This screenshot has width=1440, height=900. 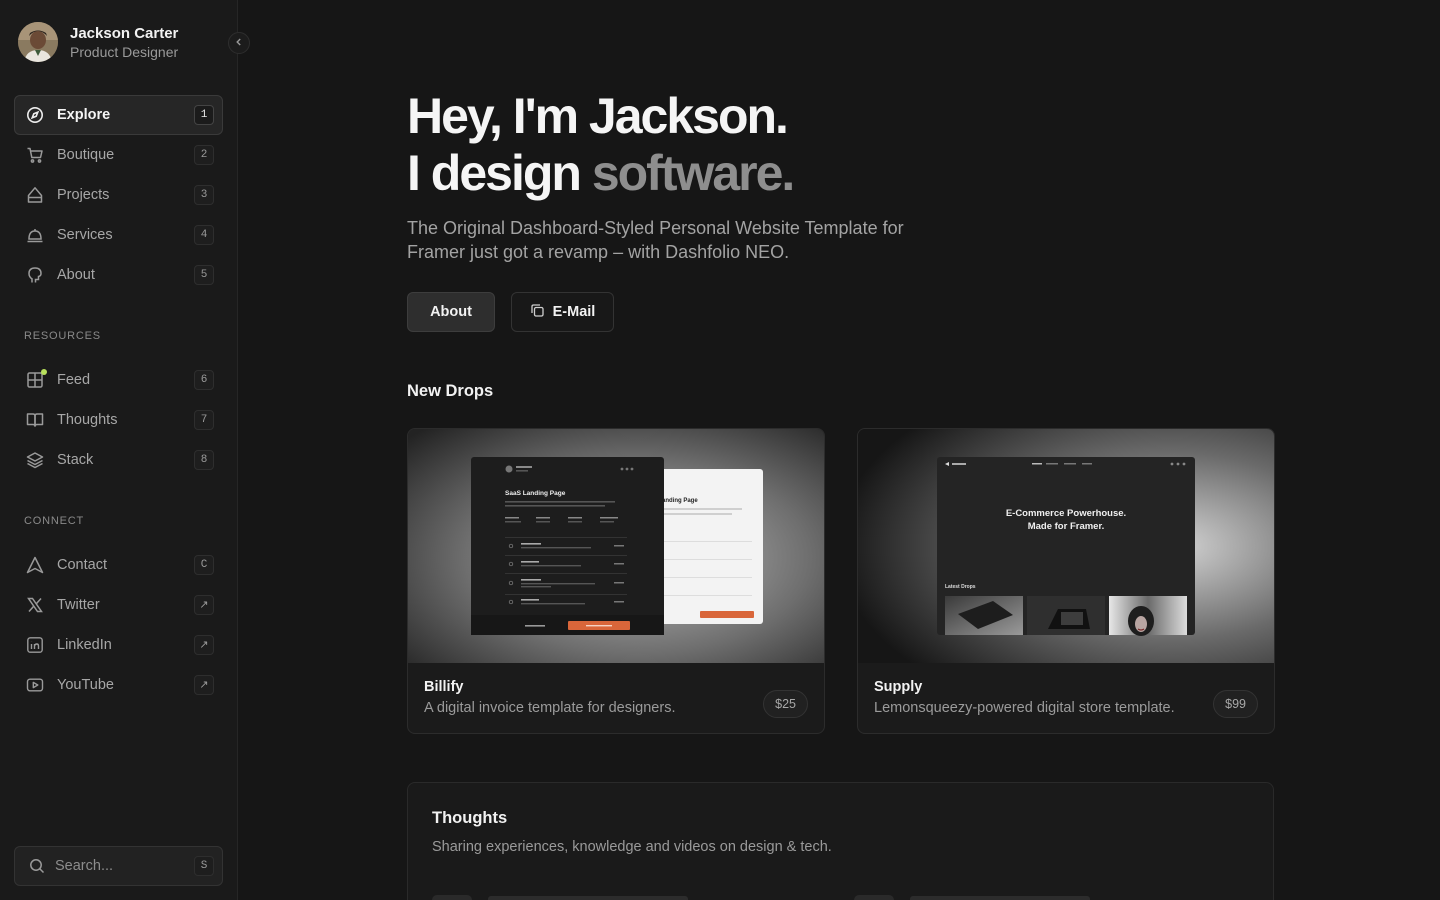 What do you see at coordinates (204, 275) in the screenshot?
I see `shortcut-badge: 5` at bounding box center [204, 275].